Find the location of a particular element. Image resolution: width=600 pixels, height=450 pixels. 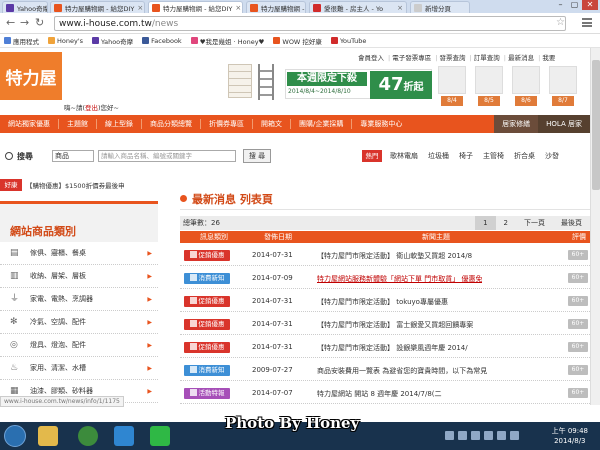

minimize-button: – is located at coordinates (560, 5).